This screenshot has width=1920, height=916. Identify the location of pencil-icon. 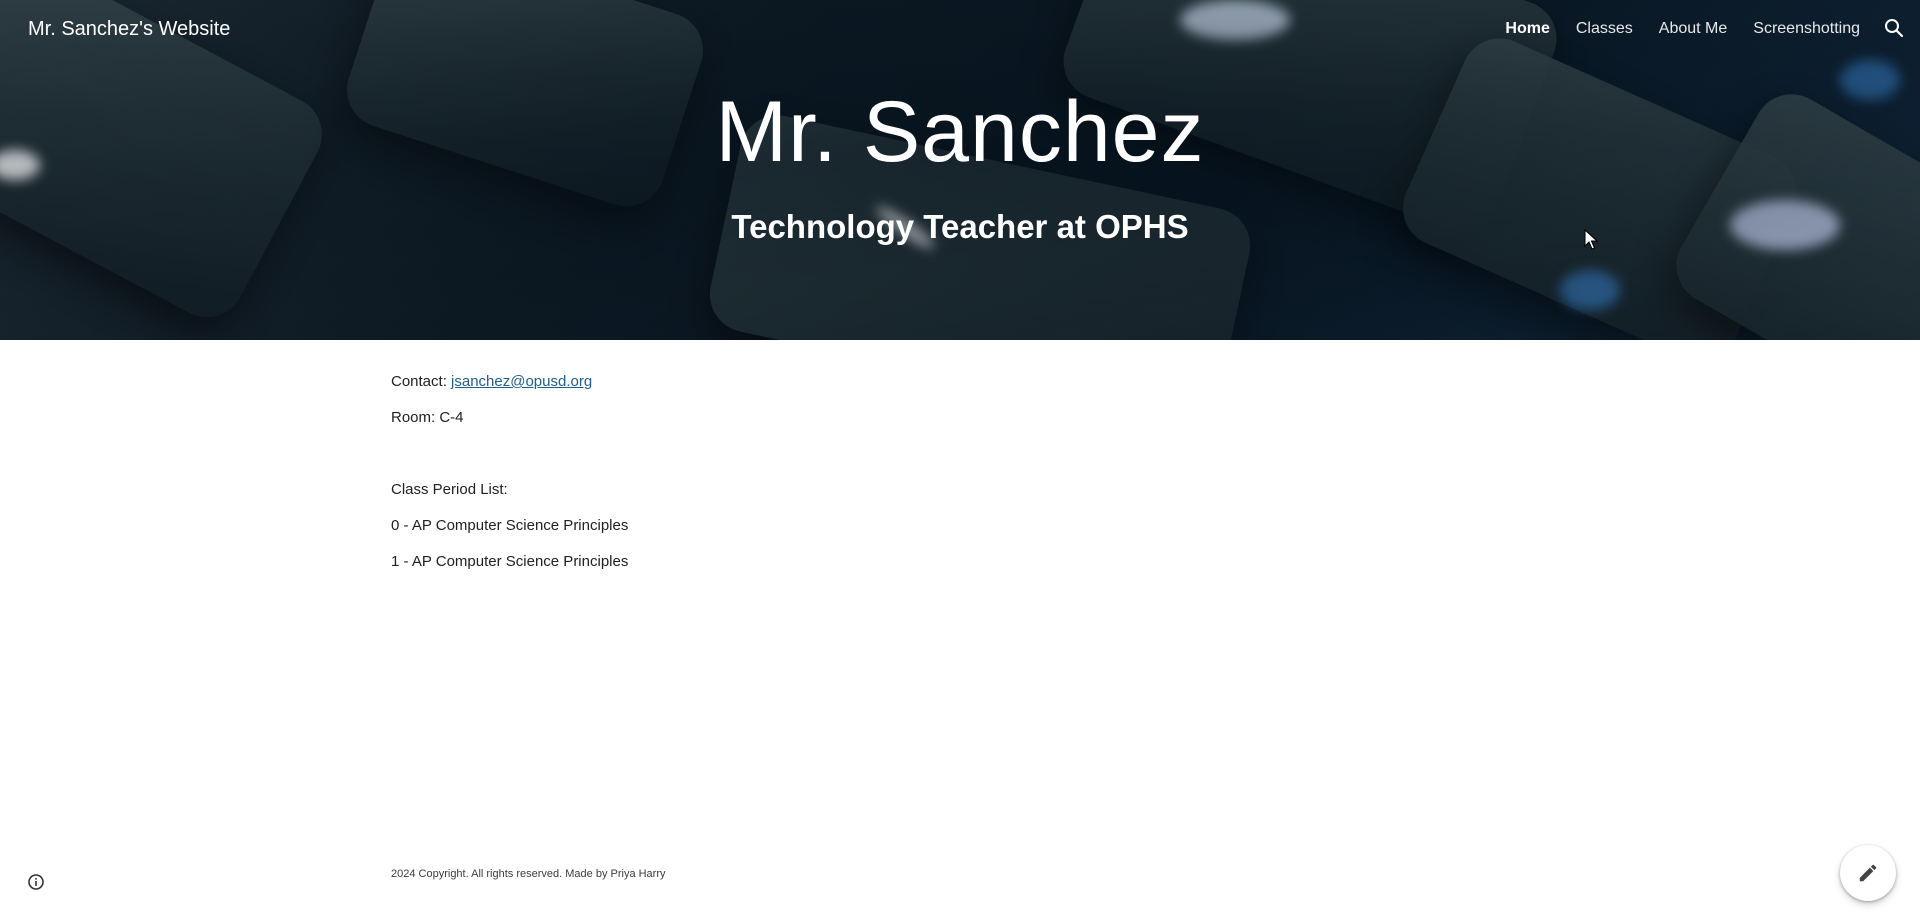
(1868, 873).